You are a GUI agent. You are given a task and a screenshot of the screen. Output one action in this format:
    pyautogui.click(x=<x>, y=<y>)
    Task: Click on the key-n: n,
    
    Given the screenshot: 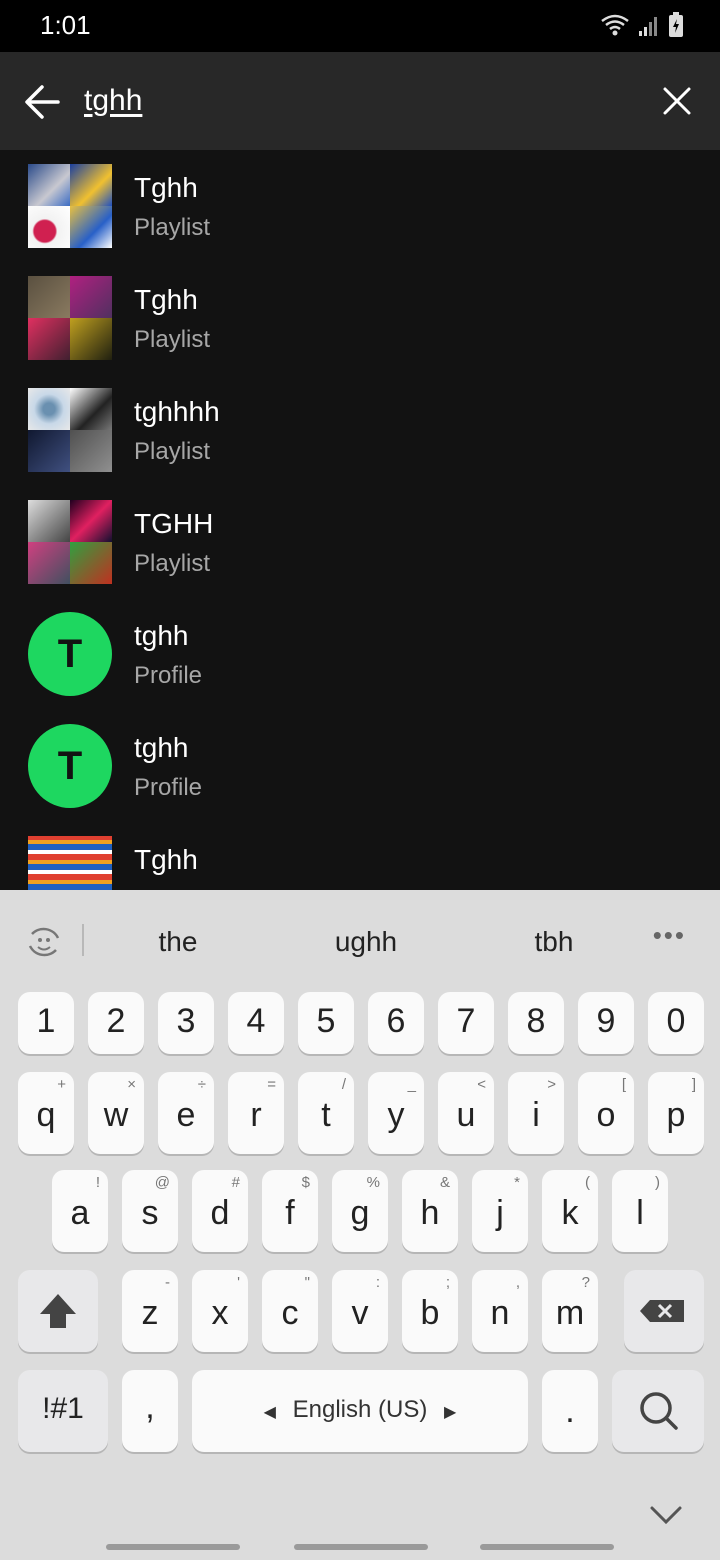 What is the action you would take?
    pyautogui.click(x=500, y=1311)
    